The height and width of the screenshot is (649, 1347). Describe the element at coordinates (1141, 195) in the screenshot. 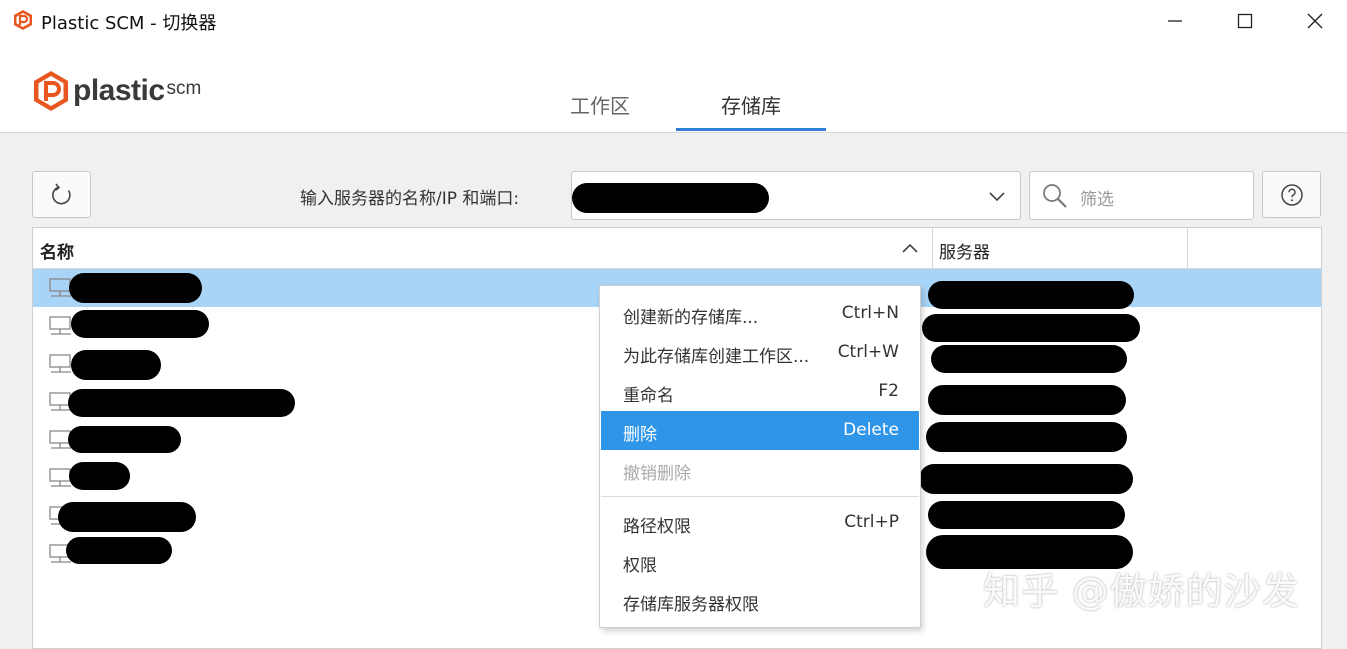

I see `filter-input: 筛选` at that location.